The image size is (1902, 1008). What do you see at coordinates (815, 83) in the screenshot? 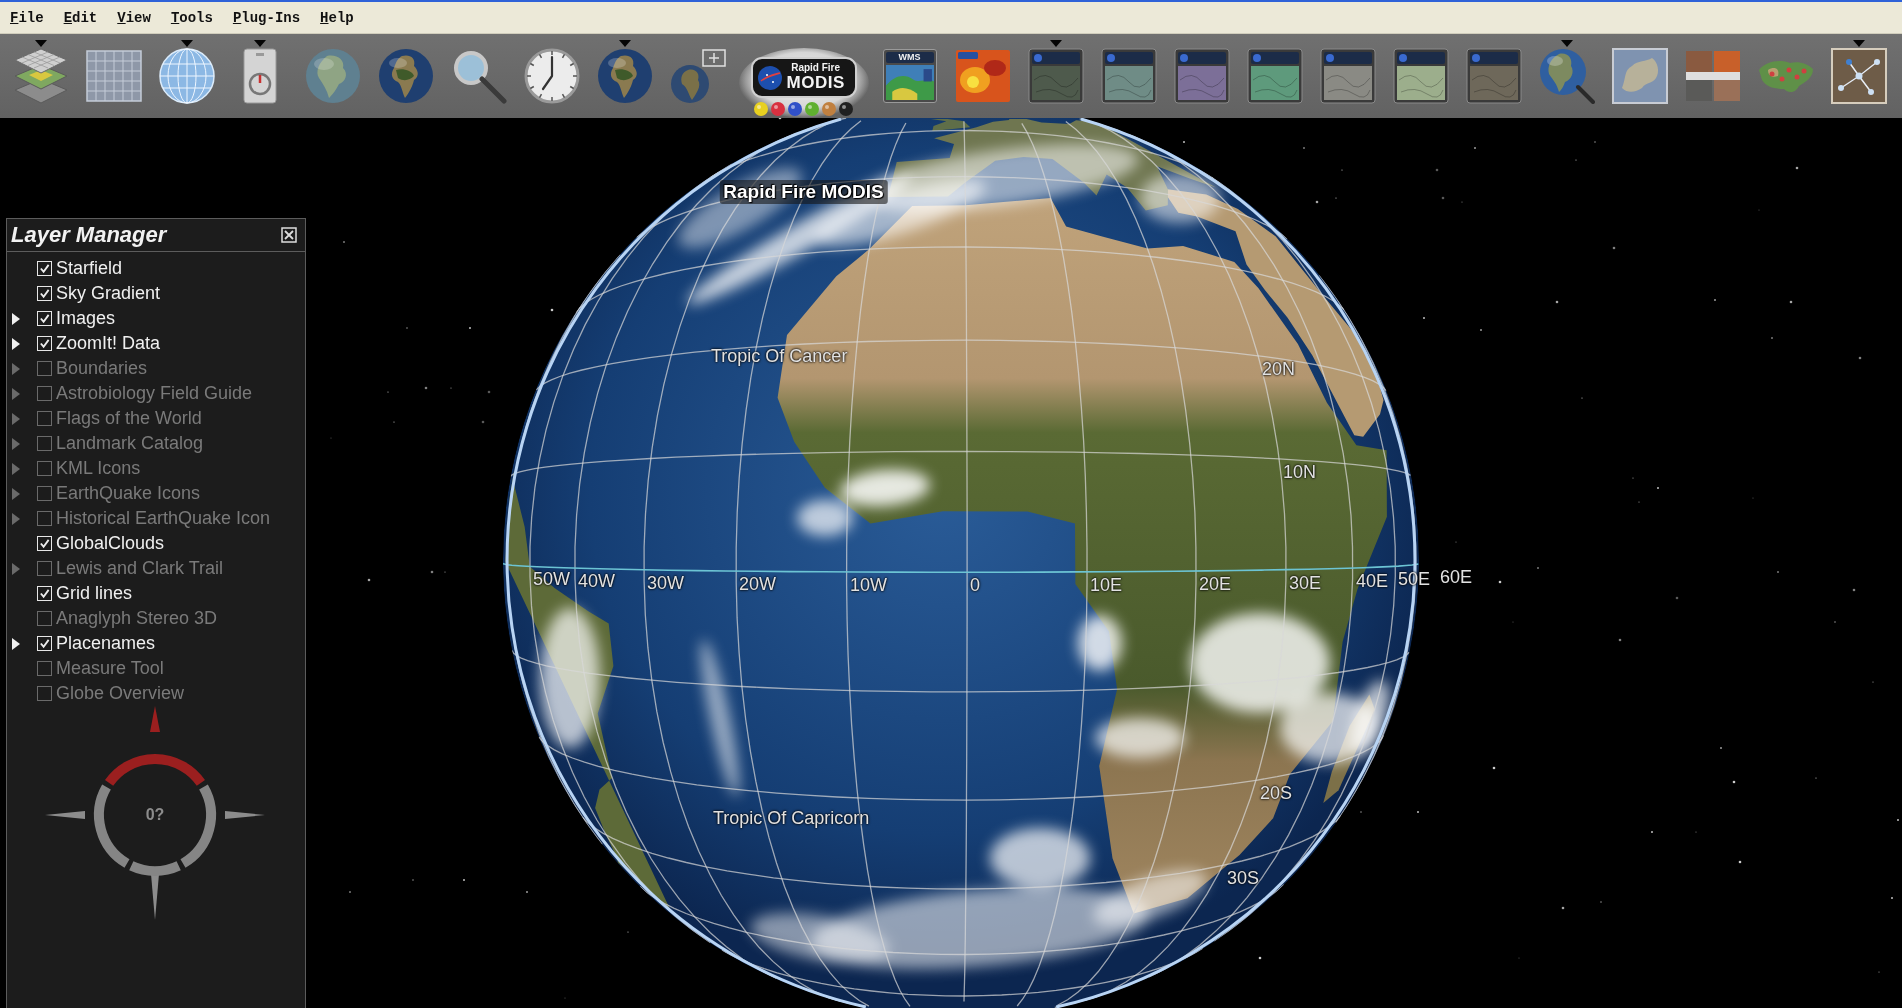
I see `logo-text: MODIS` at bounding box center [815, 83].